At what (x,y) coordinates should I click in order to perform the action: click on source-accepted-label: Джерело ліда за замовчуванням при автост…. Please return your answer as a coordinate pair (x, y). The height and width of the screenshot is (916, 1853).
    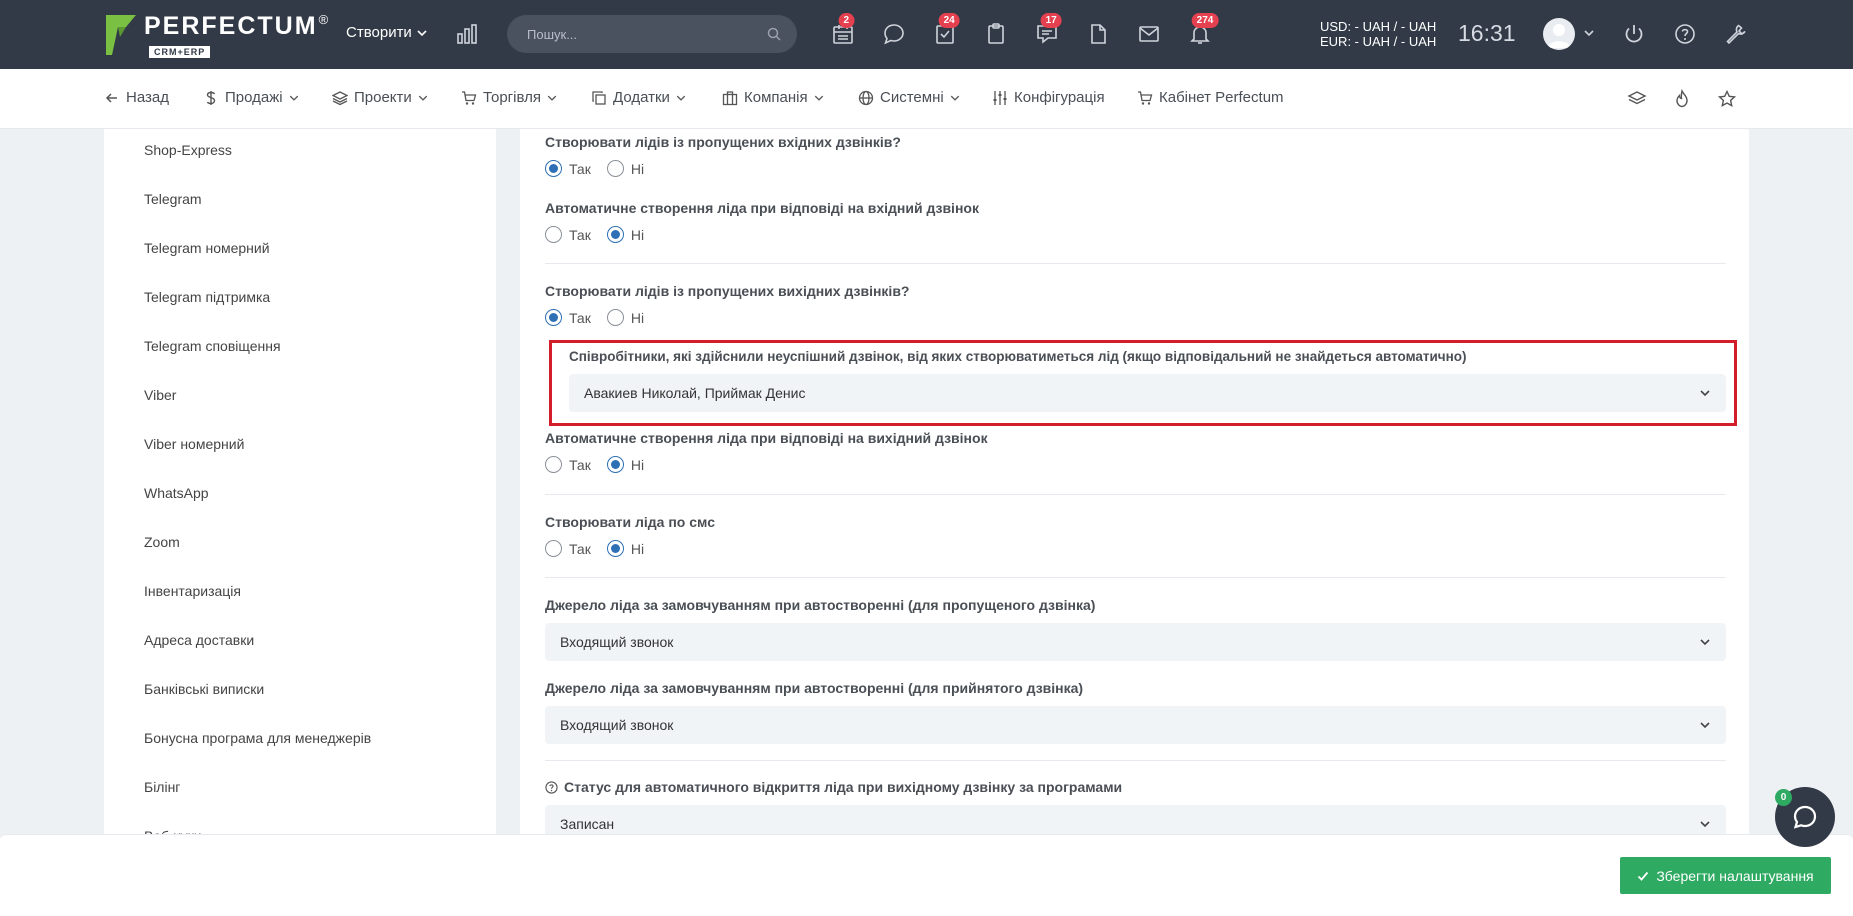
    Looking at the image, I should click on (814, 688).